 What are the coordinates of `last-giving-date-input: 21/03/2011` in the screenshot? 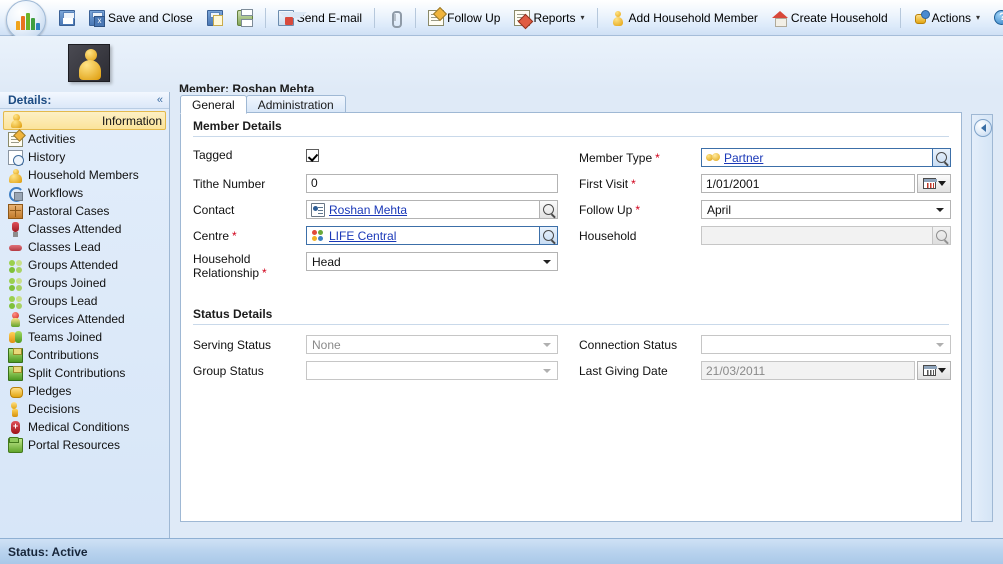 It's located at (808, 370).